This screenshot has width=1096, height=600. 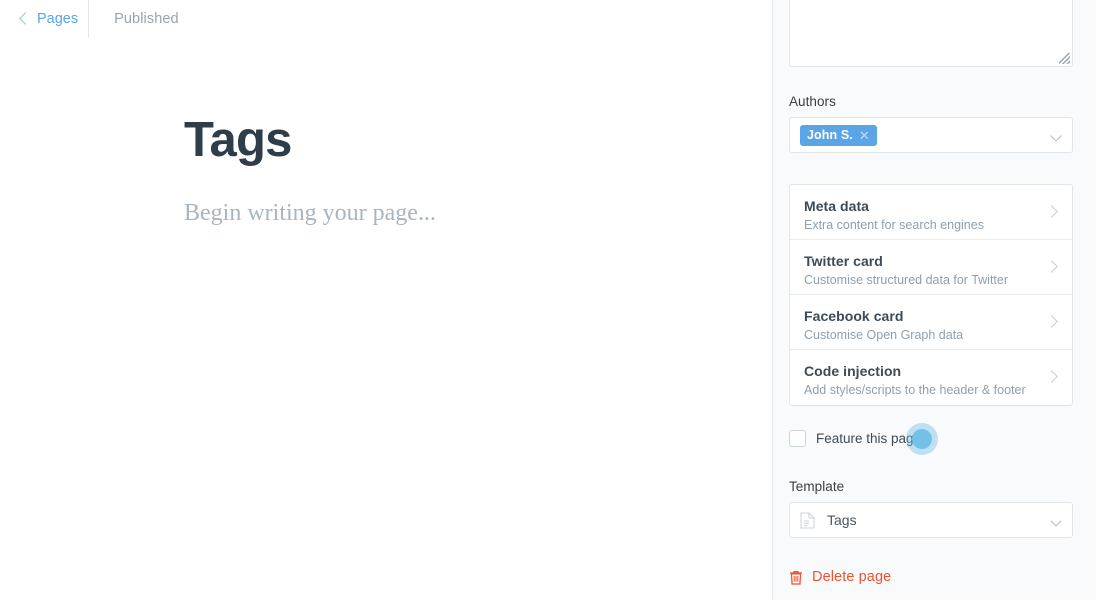 What do you see at coordinates (852, 577) in the screenshot?
I see `delete-page-label: Delete page` at bounding box center [852, 577].